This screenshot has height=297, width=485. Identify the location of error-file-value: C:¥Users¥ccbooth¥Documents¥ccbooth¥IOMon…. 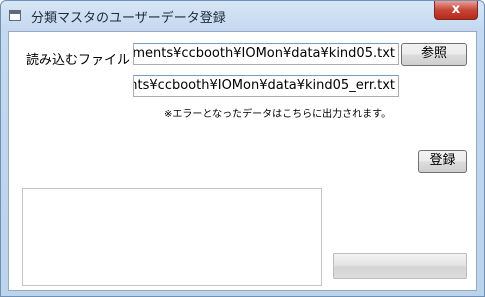
(264, 85).